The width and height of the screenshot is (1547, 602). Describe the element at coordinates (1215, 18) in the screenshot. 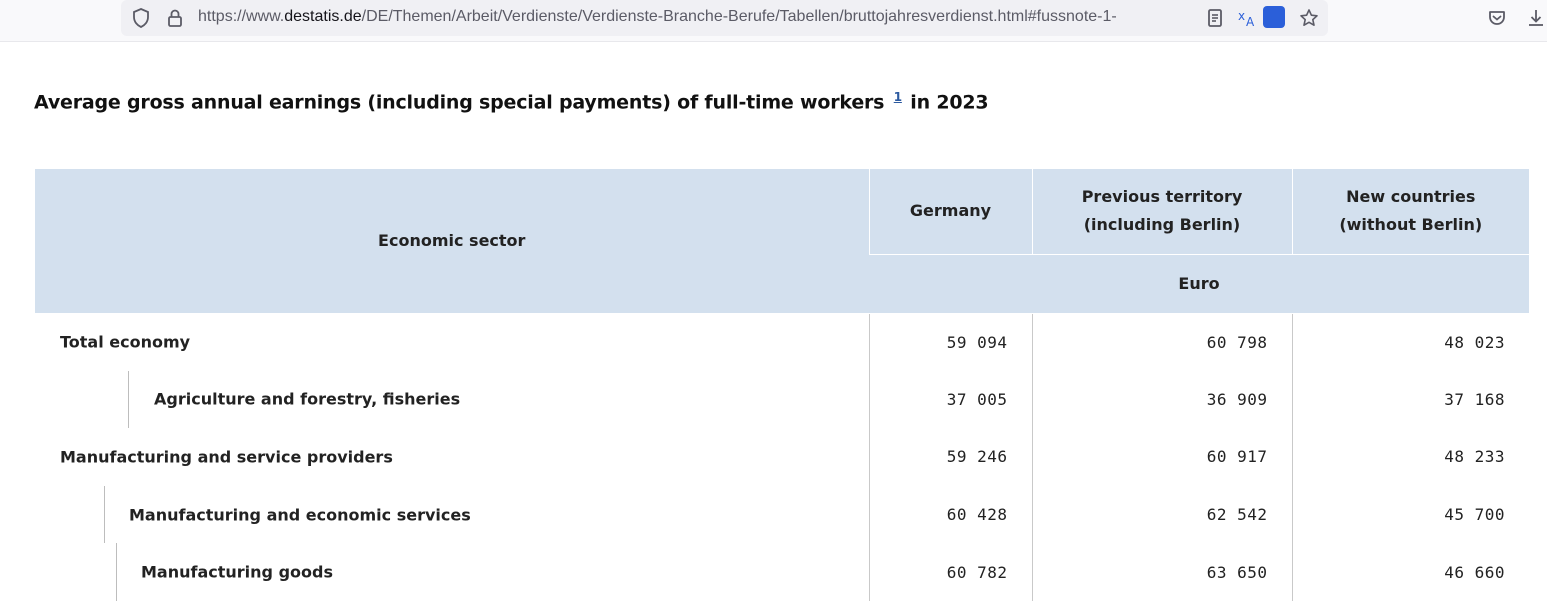

I see `reader-view-icon` at that location.